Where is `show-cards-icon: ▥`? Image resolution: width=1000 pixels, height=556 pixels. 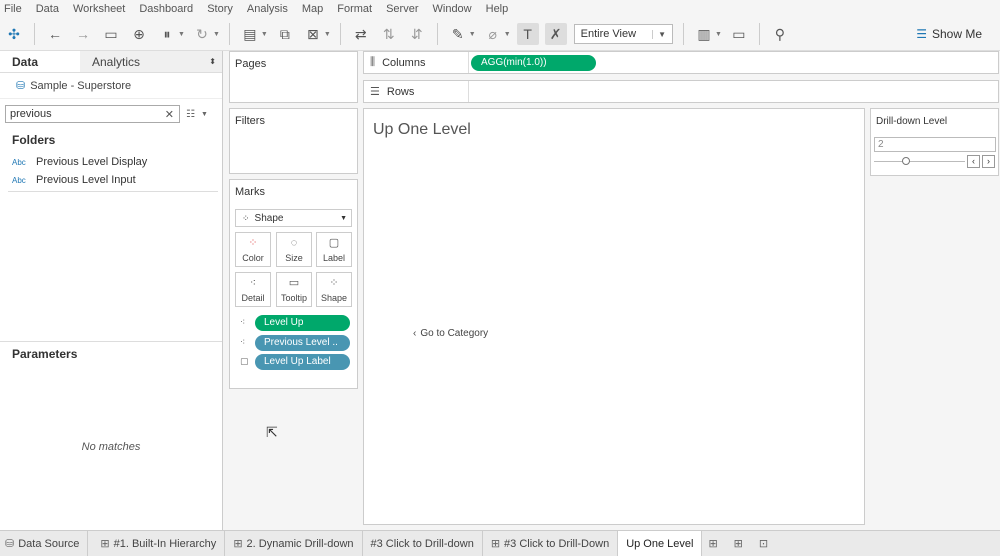 show-cards-icon: ▥ is located at coordinates (704, 34).